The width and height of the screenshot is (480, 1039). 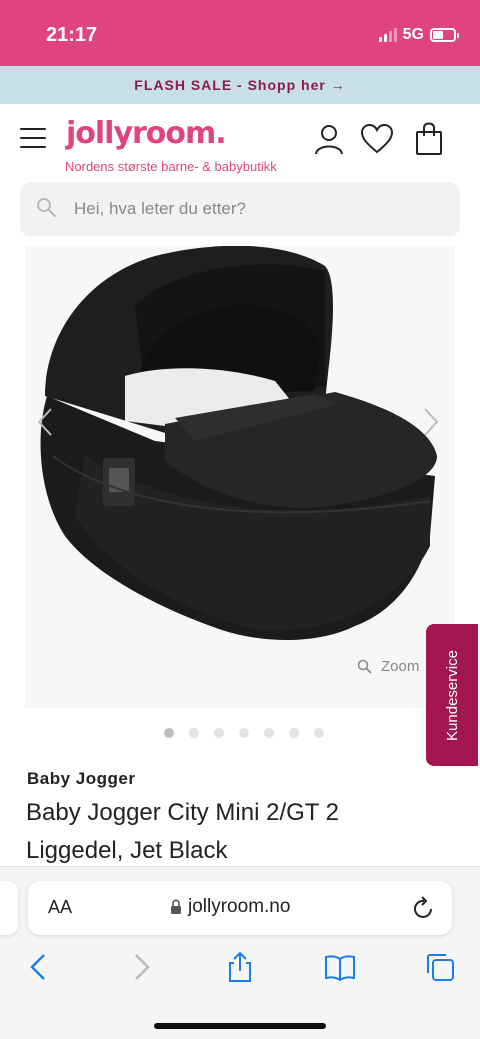 What do you see at coordinates (387, 35) in the screenshot?
I see `signal-icon` at bounding box center [387, 35].